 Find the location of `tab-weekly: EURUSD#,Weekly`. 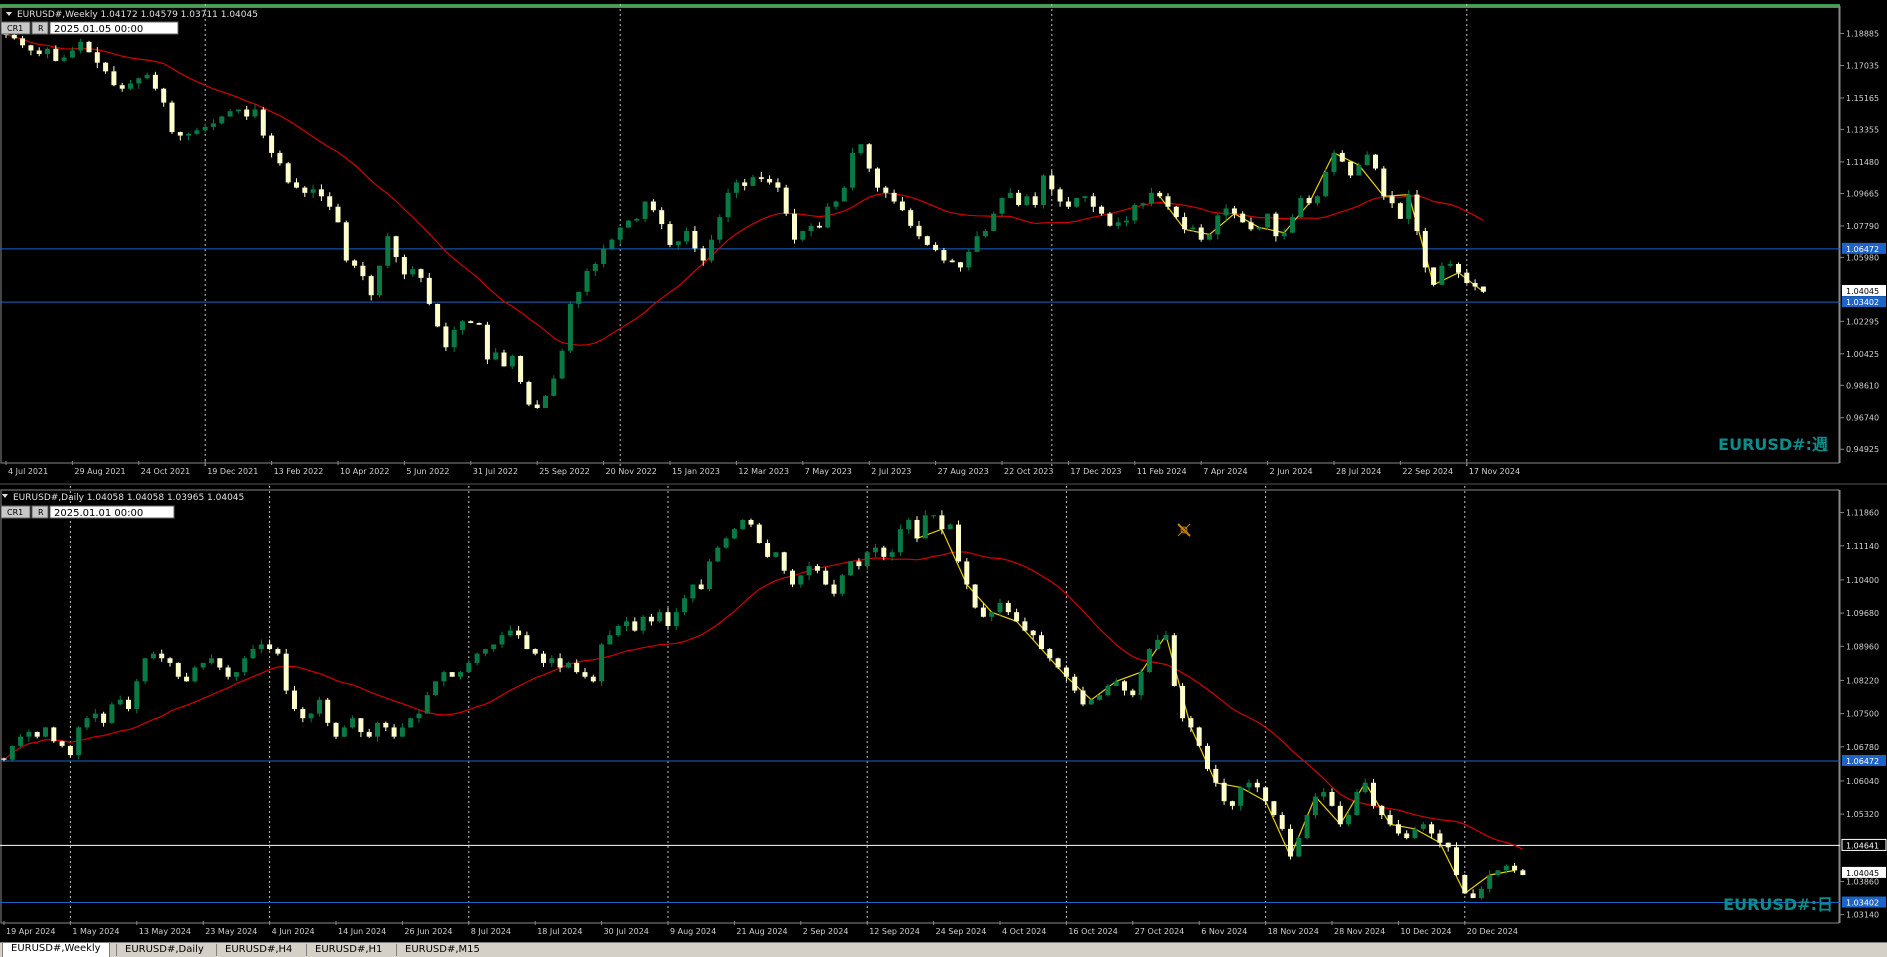

tab-weekly: EURUSD#,Weekly is located at coordinates (56, 949).